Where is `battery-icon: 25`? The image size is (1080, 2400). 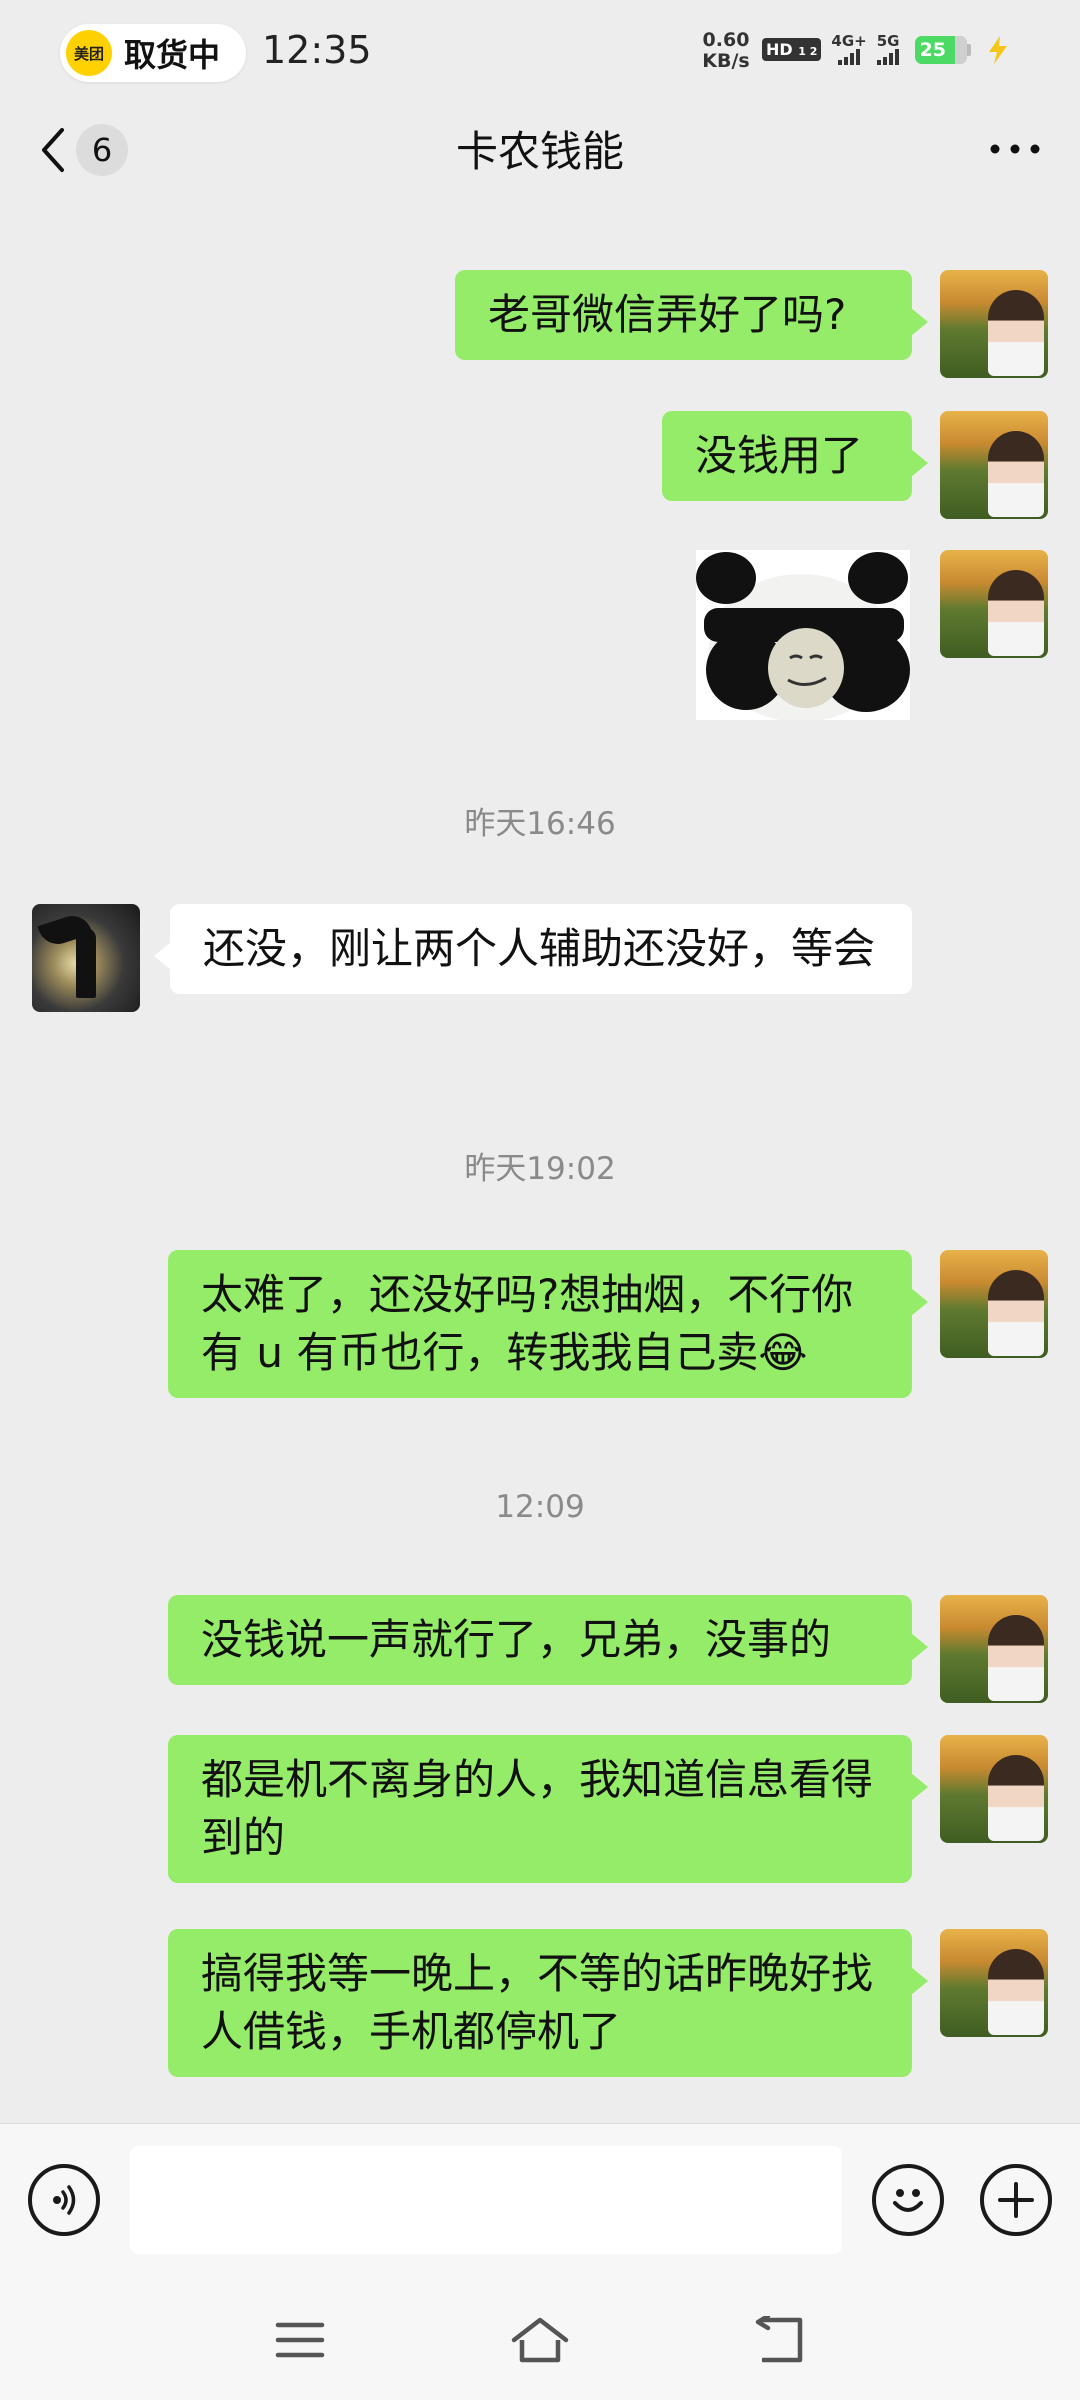 battery-icon: 25 is located at coordinates (943, 49).